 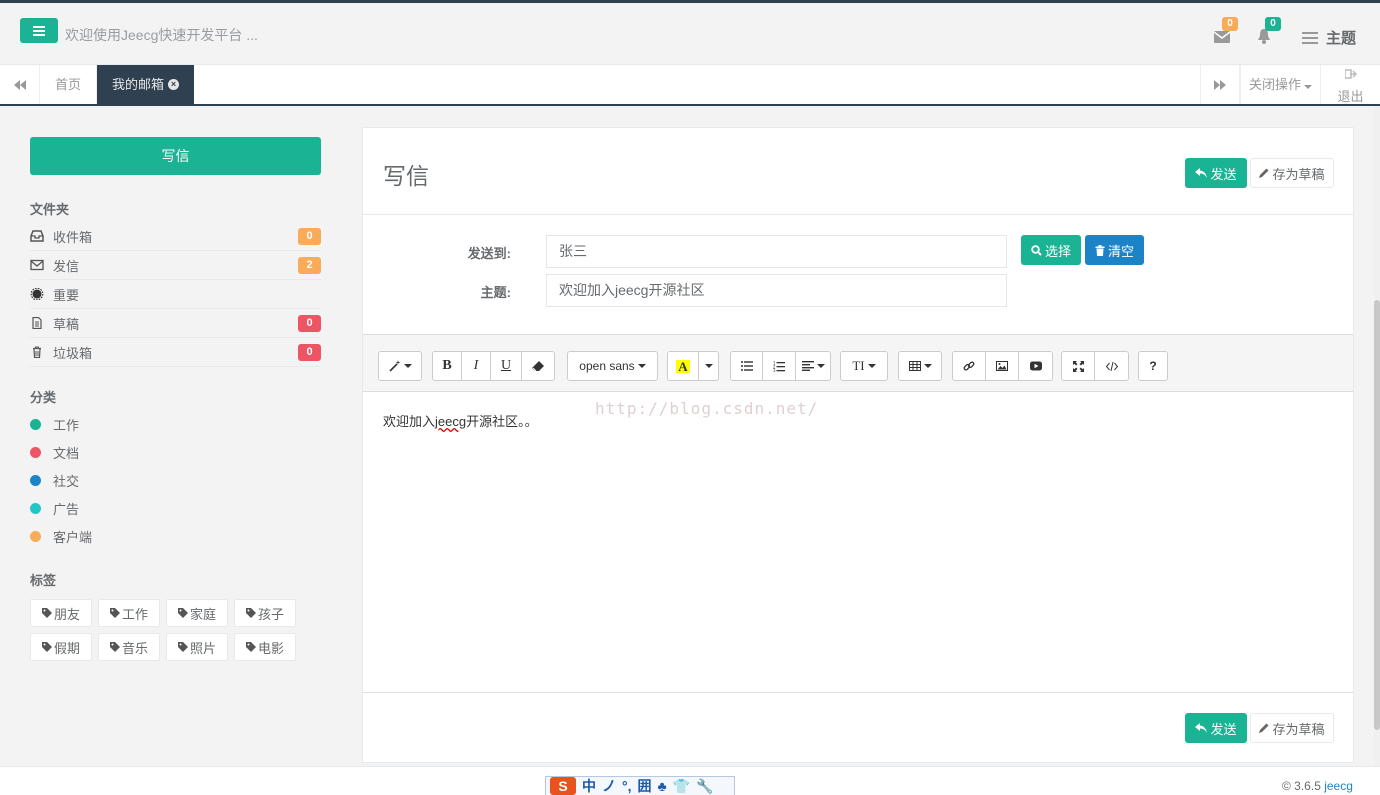 I want to click on magic-wand-icon, so click(x=394, y=366).